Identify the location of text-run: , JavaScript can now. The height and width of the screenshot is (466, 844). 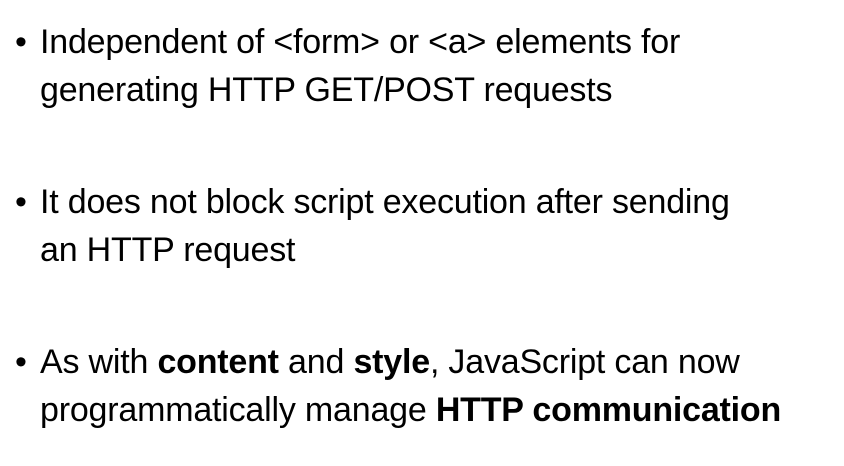
(584, 362).